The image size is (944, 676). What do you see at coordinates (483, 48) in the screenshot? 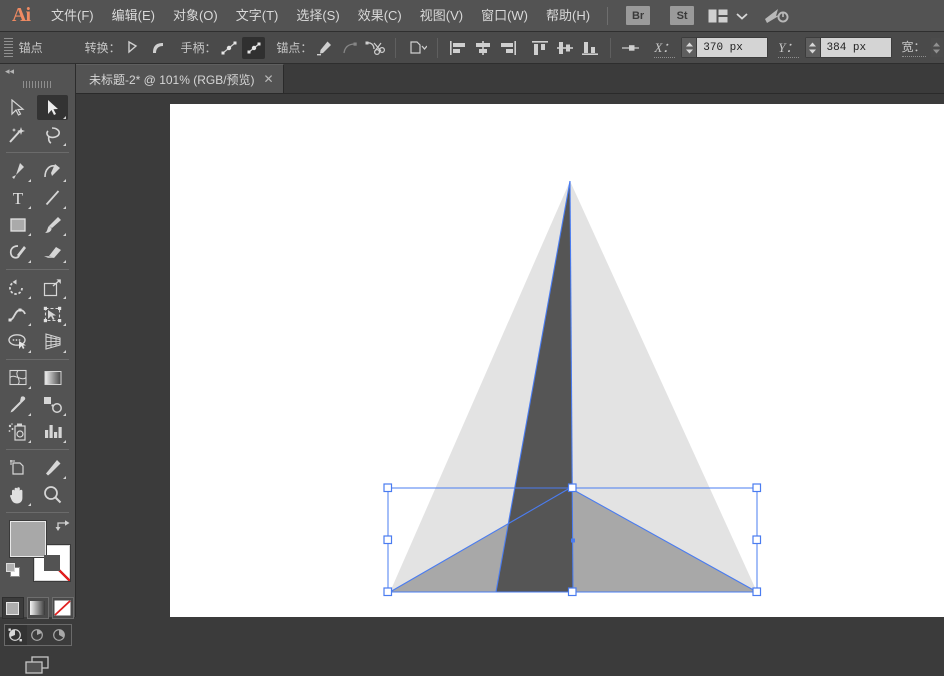
I see `align-center-horizontal-icon` at bounding box center [483, 48].